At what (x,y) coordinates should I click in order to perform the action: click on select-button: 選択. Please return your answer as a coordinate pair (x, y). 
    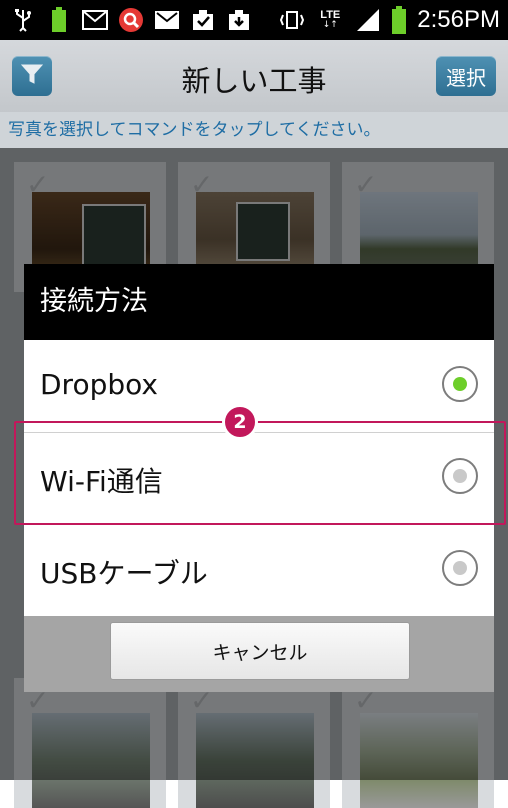
    Looking at the image, I should click on (466, 76).